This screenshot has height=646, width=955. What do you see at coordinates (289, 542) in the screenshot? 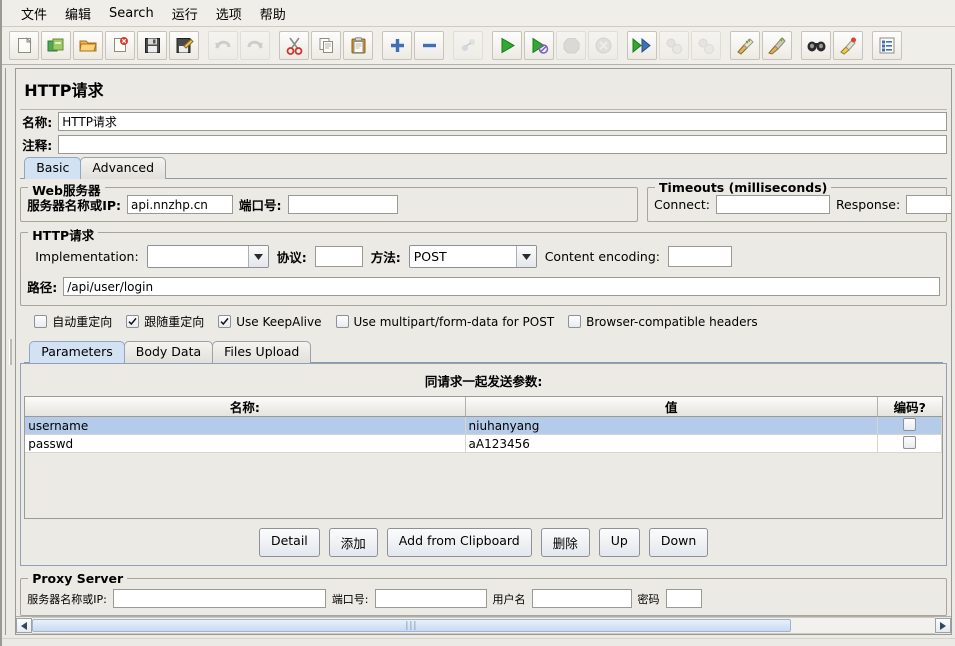
I see `detail-button: Detail` at bounding box center [289, 542].